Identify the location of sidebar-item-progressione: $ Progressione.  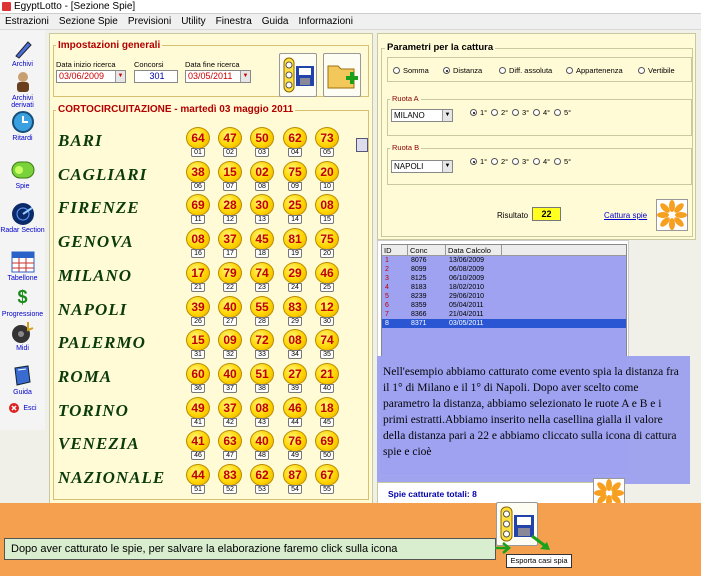
(22, 302).